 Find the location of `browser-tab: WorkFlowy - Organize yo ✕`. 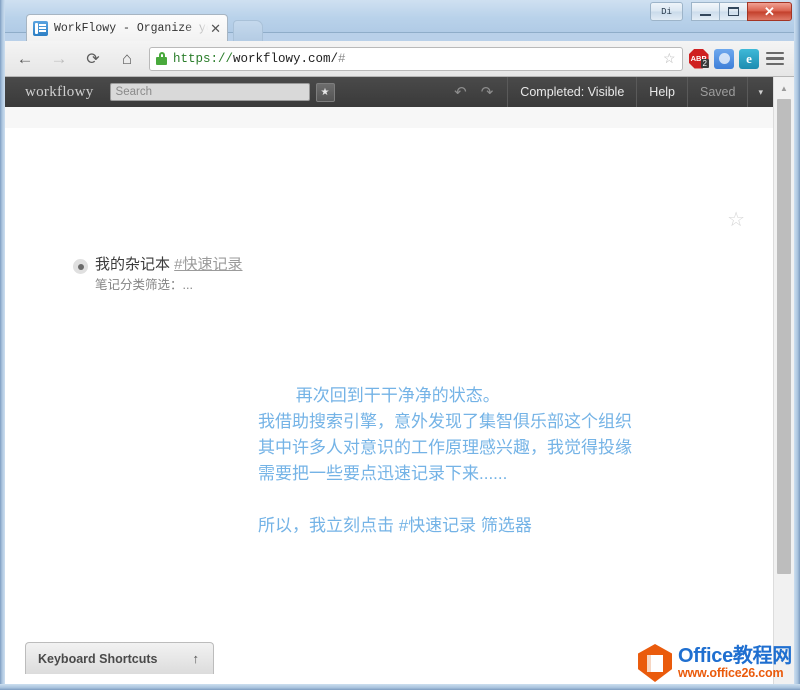

browser-tab: WorkFlowy - Organize yo ✕ is located at coordinates (127, 27).